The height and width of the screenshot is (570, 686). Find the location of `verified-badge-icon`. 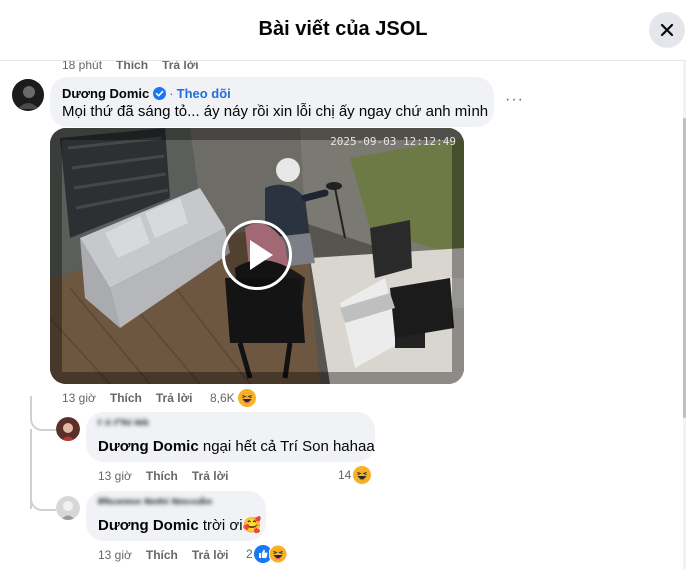

verified-badge-icon is located at coordinates (160, 93).